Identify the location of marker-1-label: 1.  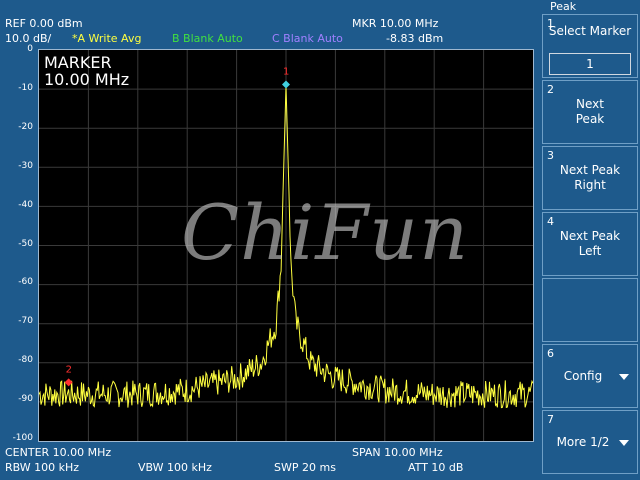
(286, 72).